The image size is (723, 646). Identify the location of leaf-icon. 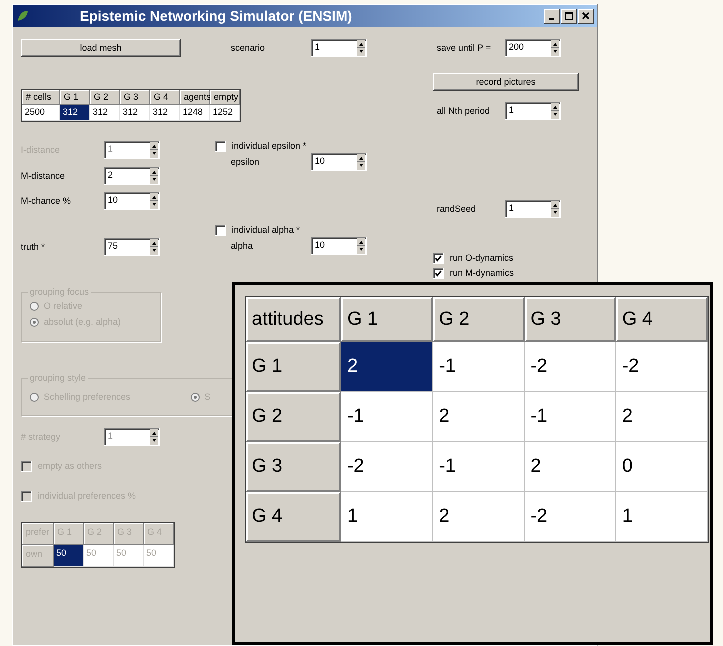
(23, 16).